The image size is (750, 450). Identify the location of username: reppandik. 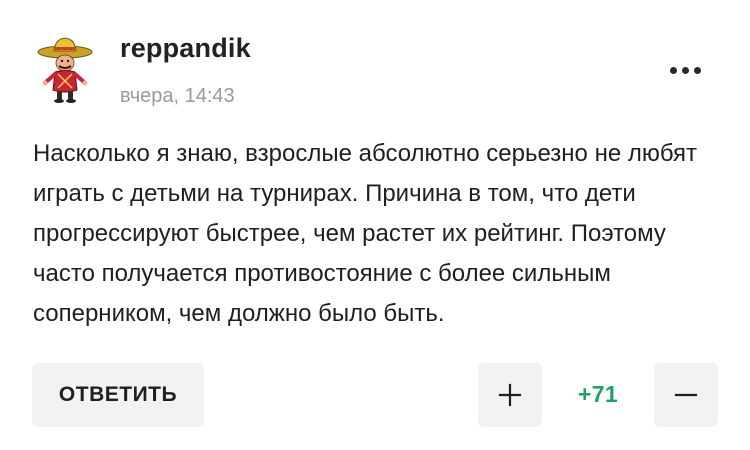
(185, 48).